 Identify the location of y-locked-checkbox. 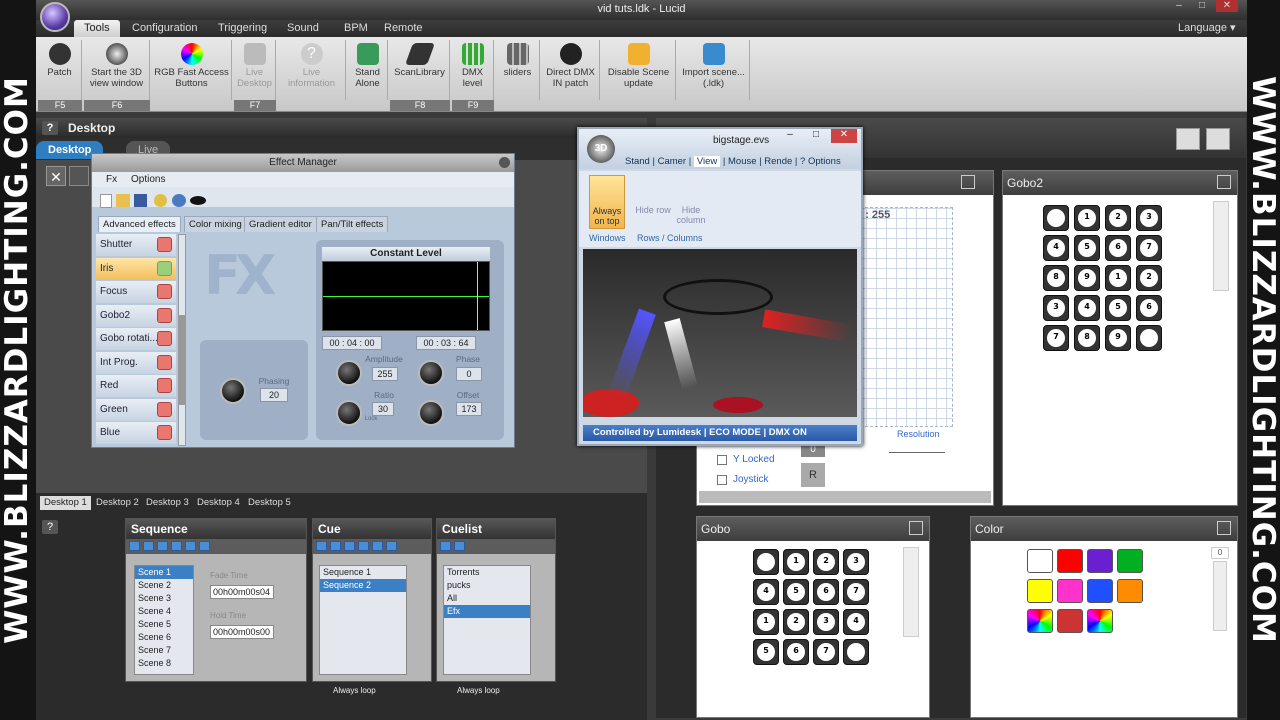
(722, 460).